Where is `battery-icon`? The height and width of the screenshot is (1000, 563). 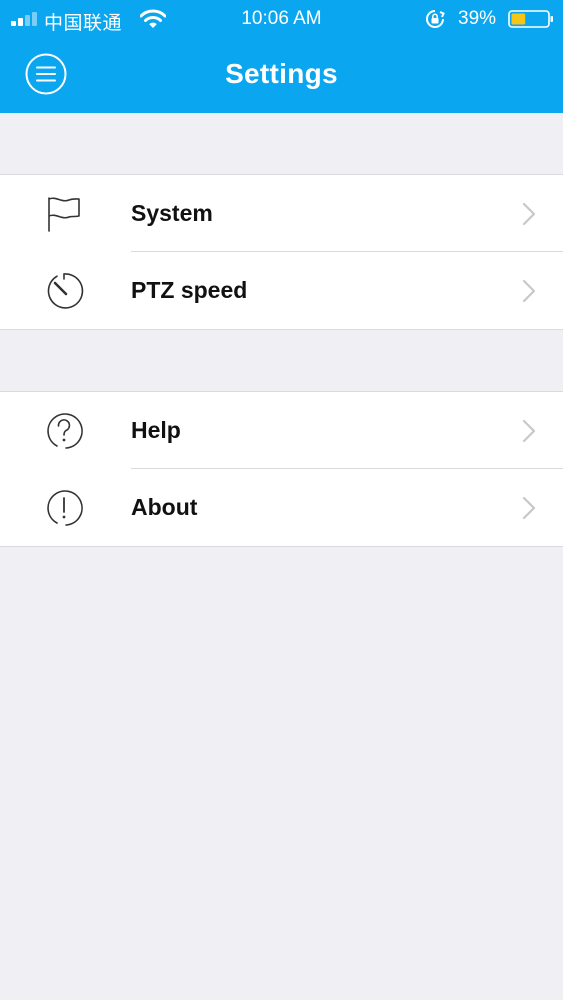
battery-icon is located at coordinates (530, 19).